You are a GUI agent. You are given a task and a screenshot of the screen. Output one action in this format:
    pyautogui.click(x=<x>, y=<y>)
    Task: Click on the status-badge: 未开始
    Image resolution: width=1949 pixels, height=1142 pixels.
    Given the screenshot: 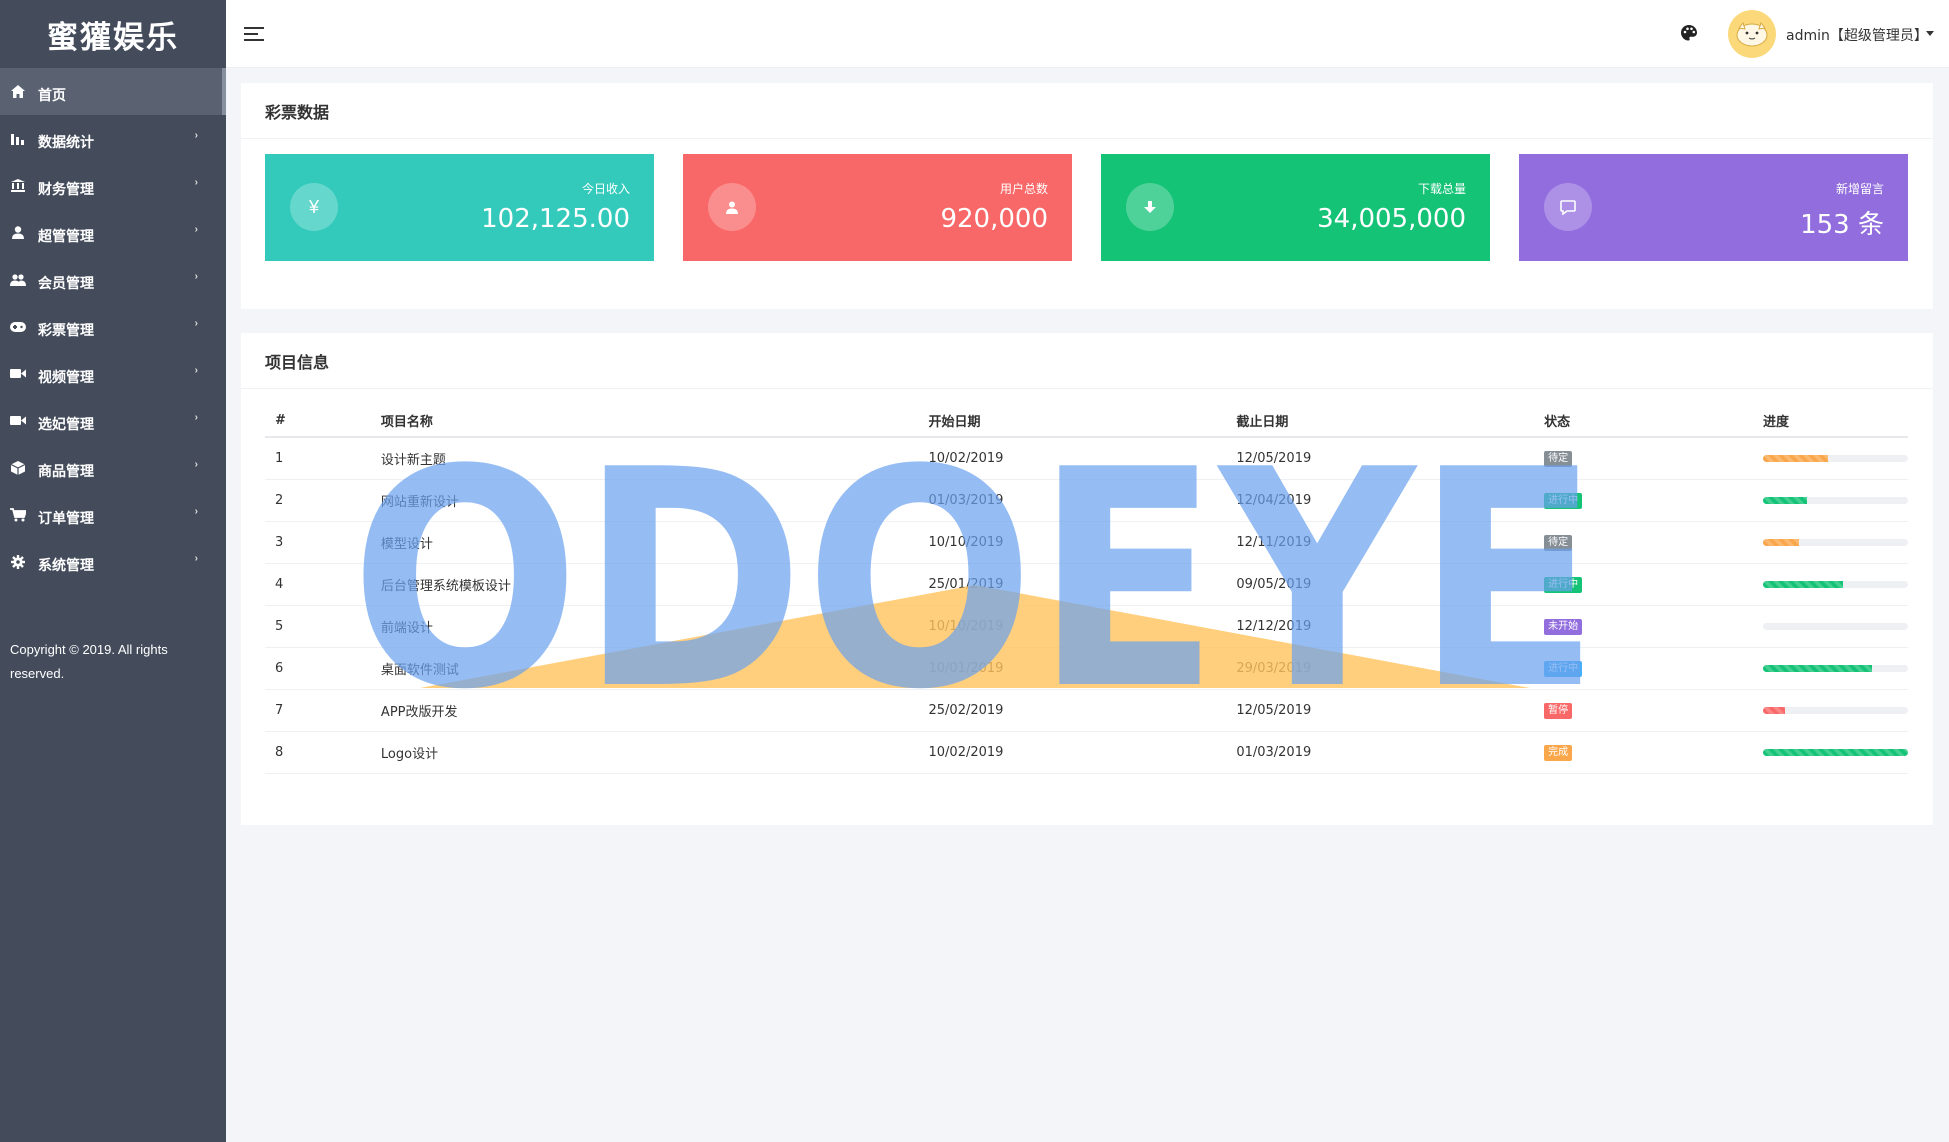 What is the action you would take?
    pyautogui.click(x=1563, y=626)
    